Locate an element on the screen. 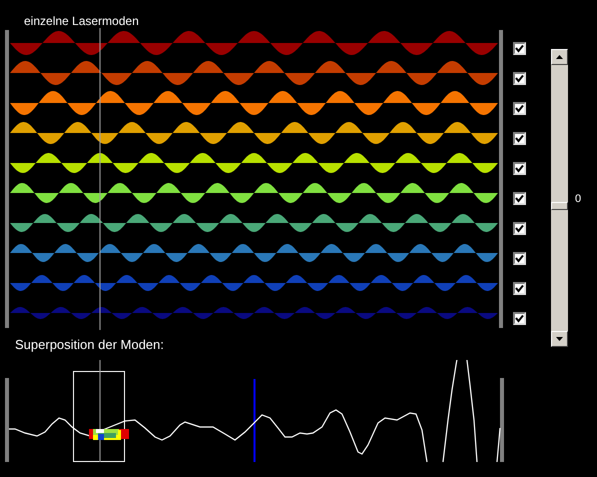 Image resolution: width=597 pixels, height=477 pixels. slider-thumb is located at coordinates (559, 206).